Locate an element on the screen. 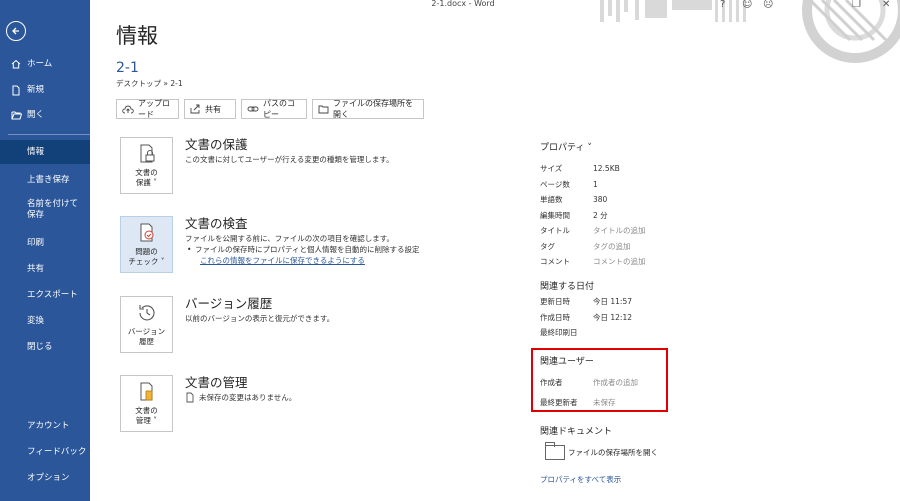  comments-field: コメントの追加 is located at coordinates (619, 261).